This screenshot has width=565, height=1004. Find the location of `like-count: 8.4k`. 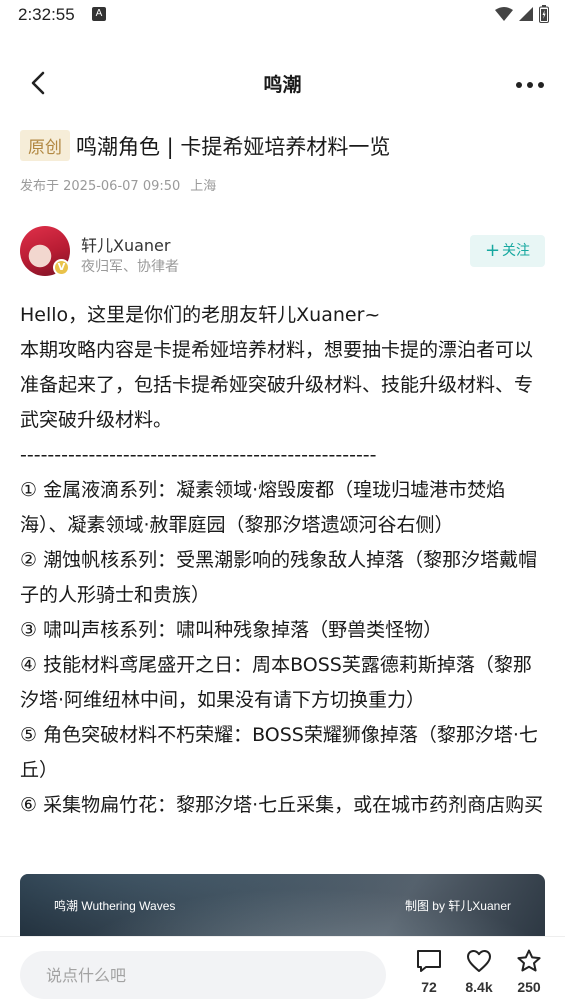

like-count: 8.4k is located at coordinates (479, 987).